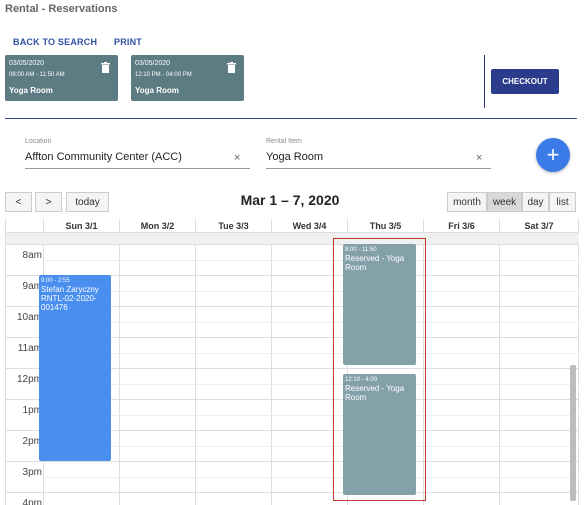 The height and width of the screenshot is (505, 585). I want to click on next-button: >, so click(48, 202).